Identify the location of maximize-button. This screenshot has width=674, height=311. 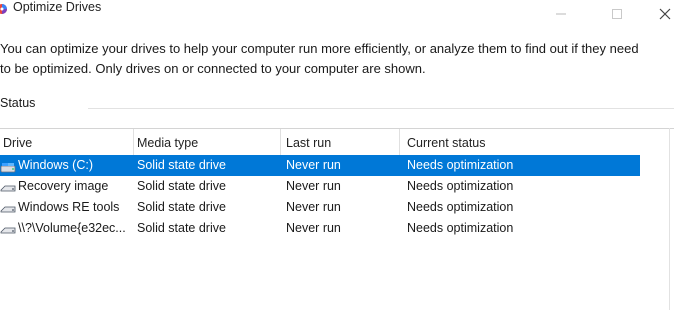
(617, 14).